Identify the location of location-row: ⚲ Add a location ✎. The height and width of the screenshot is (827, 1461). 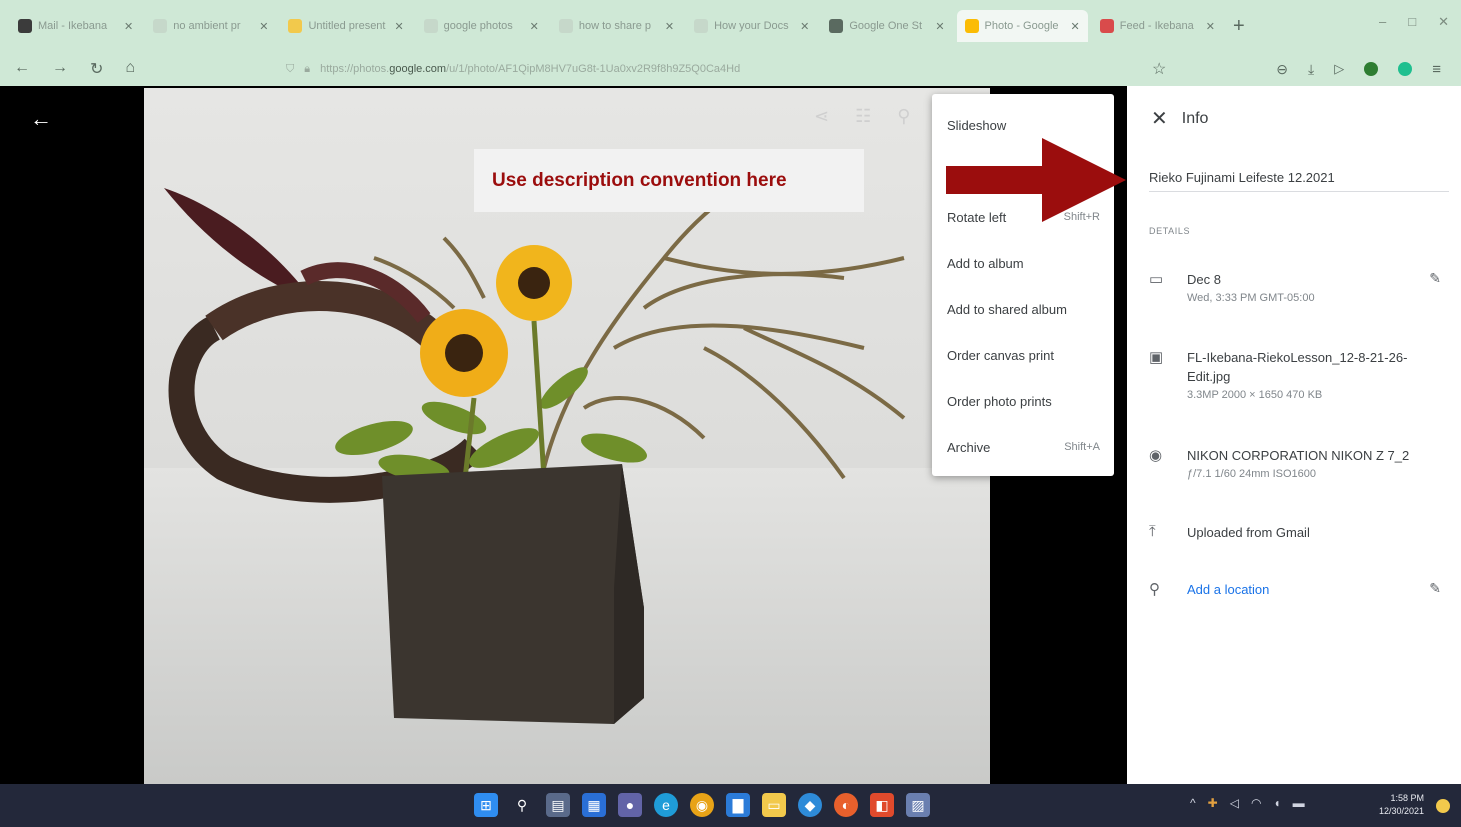
(1299, 589).